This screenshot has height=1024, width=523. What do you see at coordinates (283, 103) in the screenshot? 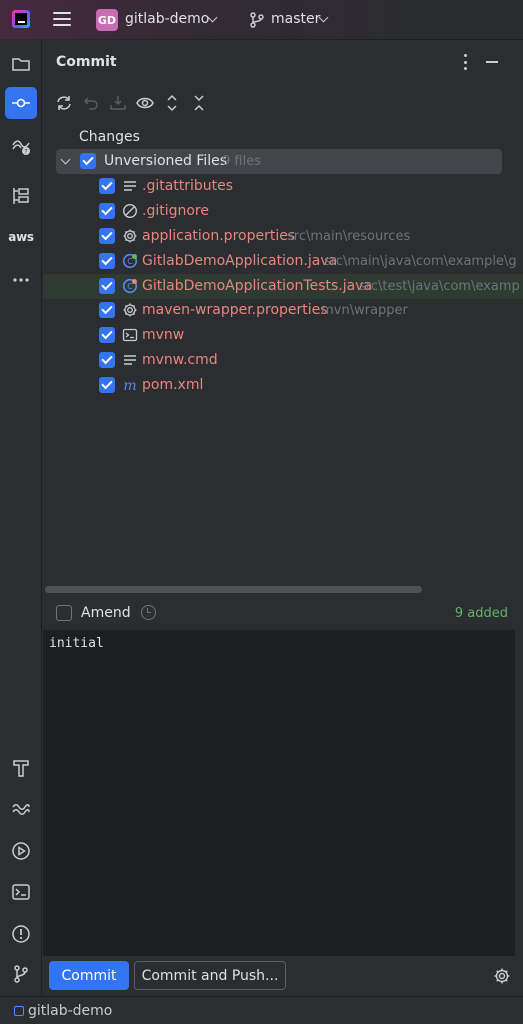
I see `changes-toolbar` at bounding box center [283, 103].